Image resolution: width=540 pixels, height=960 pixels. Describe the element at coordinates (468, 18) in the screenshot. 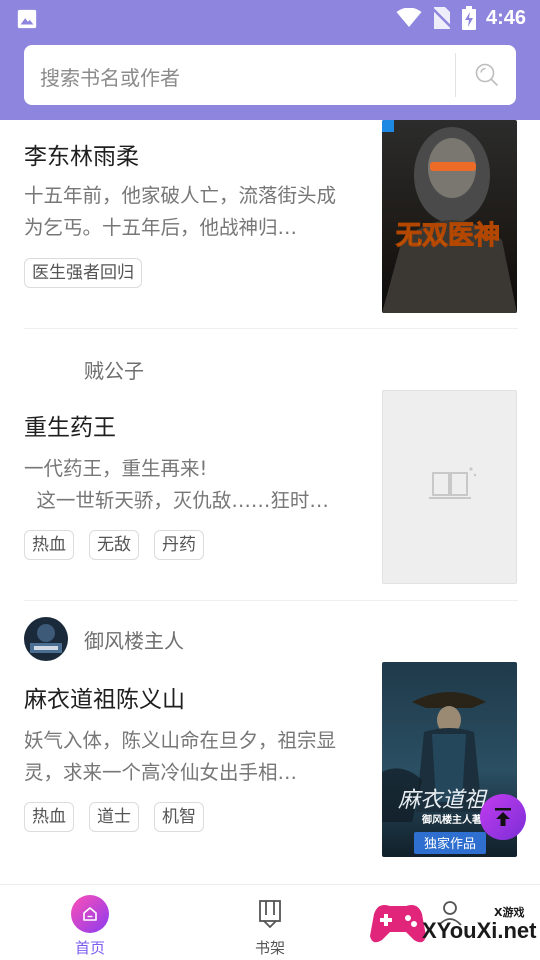

I see `battery-icon` at that location.